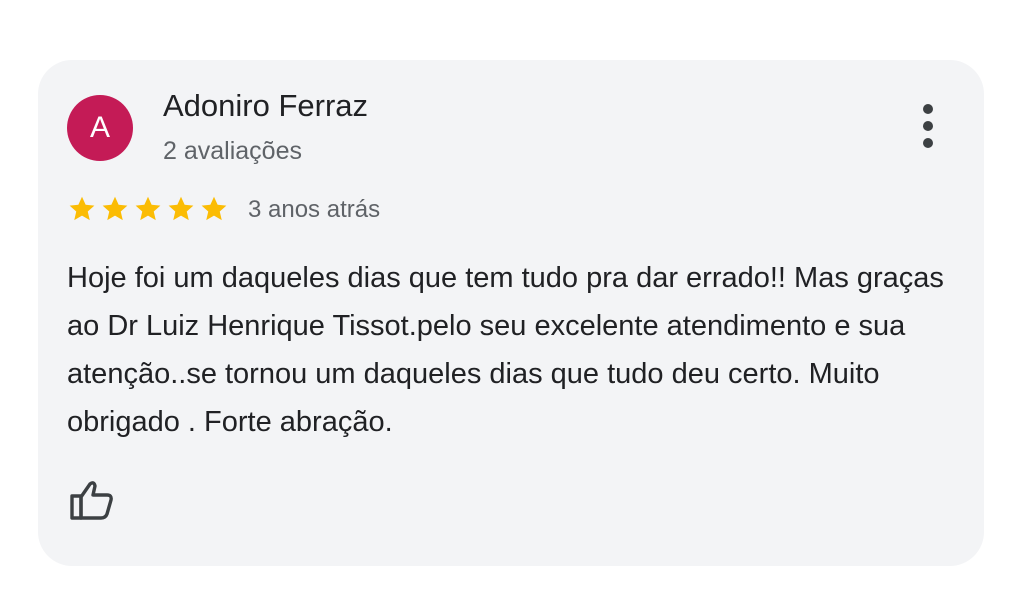  Describe the element at coordinates (265, 106) in the screenshot. I see `author-name: Adoniro Ferraz` at that location.